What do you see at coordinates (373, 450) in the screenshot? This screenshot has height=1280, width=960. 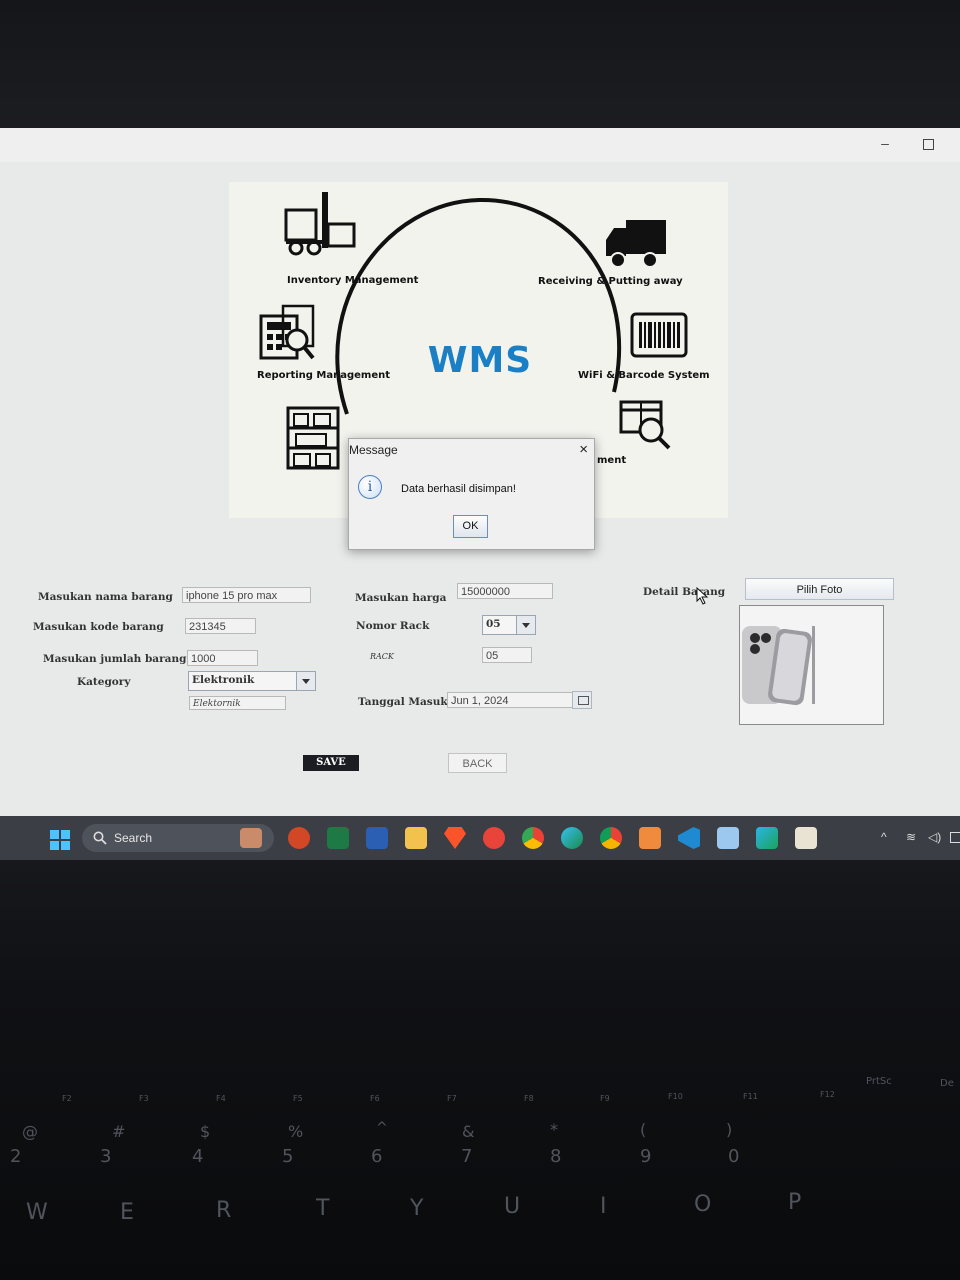 I see `dialog-title: Message` at bounding box center [373, 450].